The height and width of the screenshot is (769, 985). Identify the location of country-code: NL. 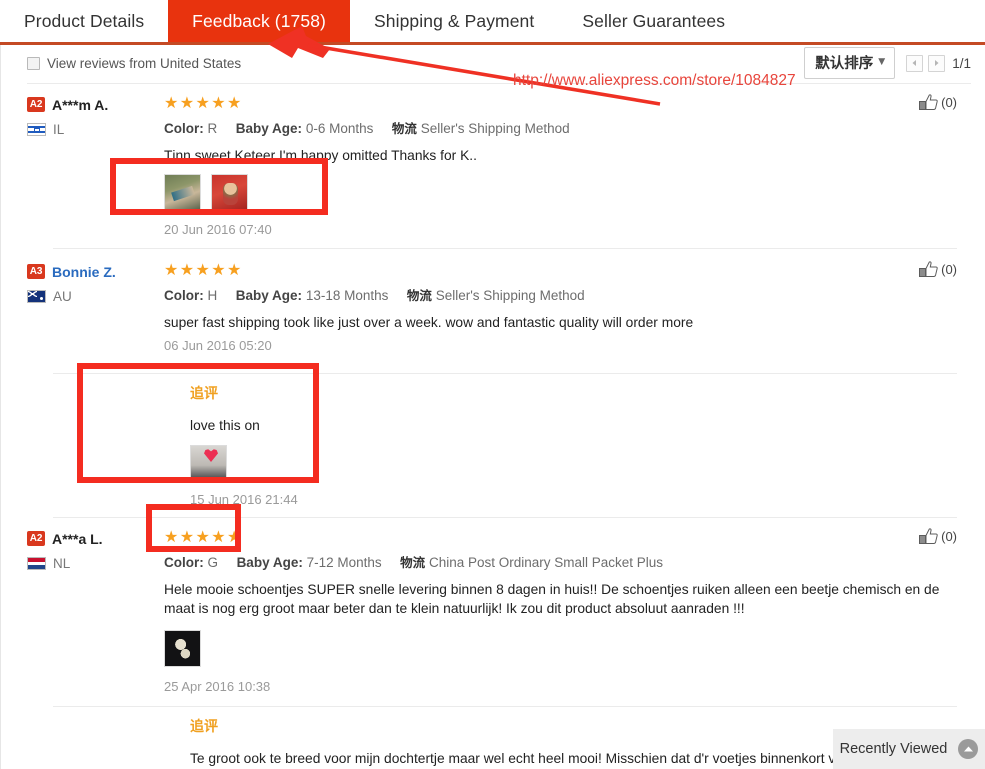
(62, 563).